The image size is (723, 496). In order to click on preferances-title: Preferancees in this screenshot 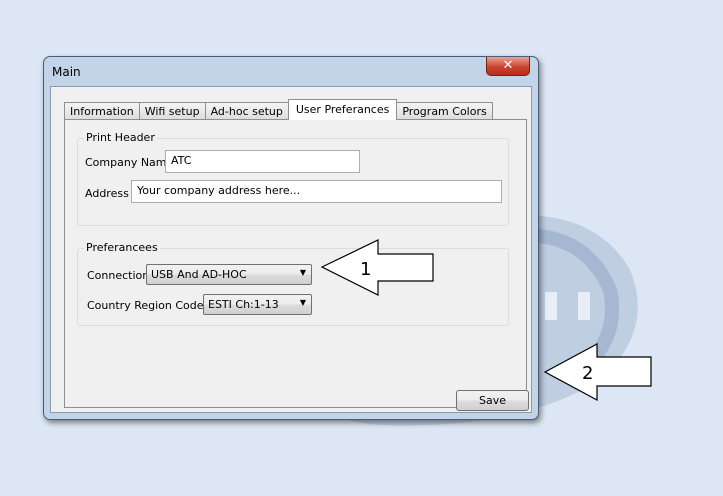, I will do `click(122, 247)`.